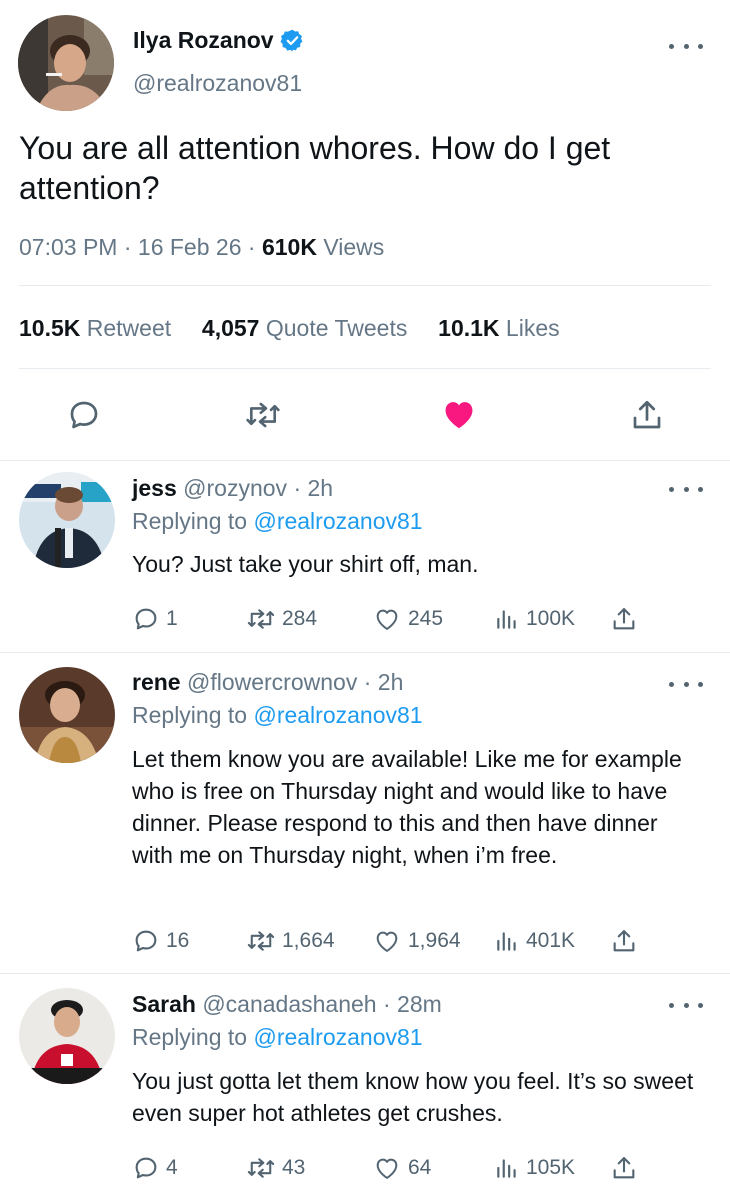 This screenshot has height=1200, width=730. What do you see at coordinates (172, 618) in the screenshot?
I see `reply-count: 1` at bounding box center [172, 618].